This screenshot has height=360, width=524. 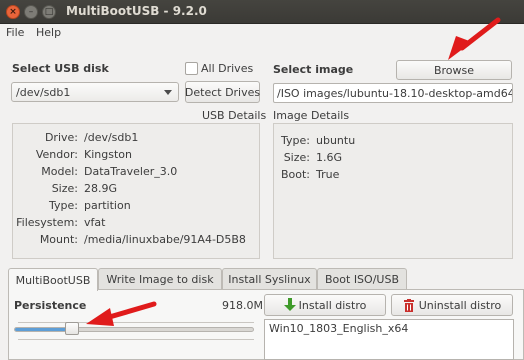 What do you see at coordinates (44, 329) in the screenshot?
I see `persistence-slider-fill` at bounding box center [44, 329].